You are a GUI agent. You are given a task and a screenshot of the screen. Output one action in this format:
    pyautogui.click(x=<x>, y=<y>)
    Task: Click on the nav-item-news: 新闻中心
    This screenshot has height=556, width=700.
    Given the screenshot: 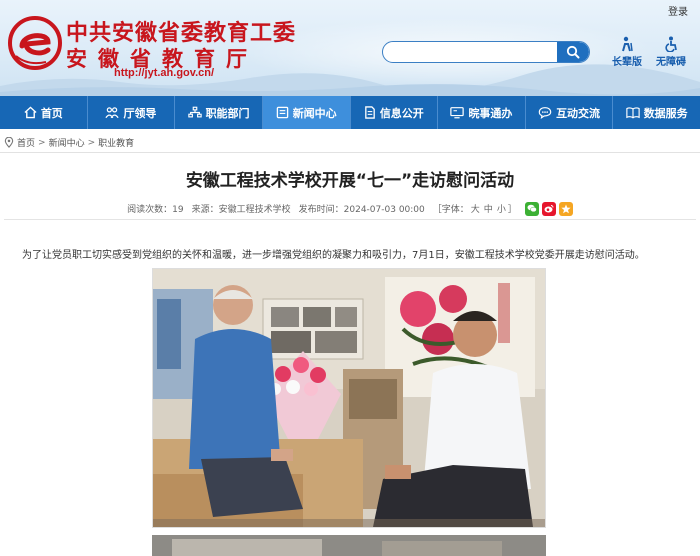 What is the action you would take?
    pyautogui.click(x=306, y=112)
    